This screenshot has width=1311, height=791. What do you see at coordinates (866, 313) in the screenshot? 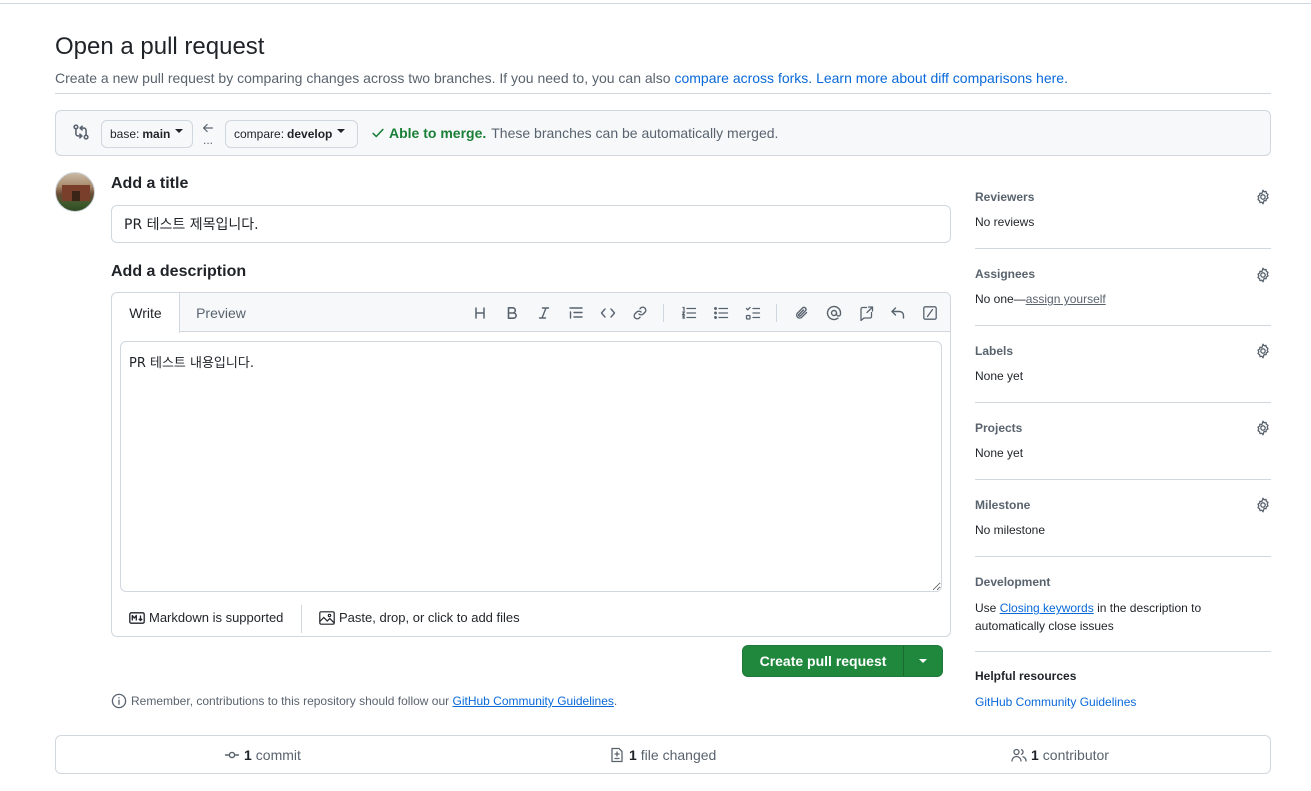
I see `reference-icon` at bounding box center [866, 313].